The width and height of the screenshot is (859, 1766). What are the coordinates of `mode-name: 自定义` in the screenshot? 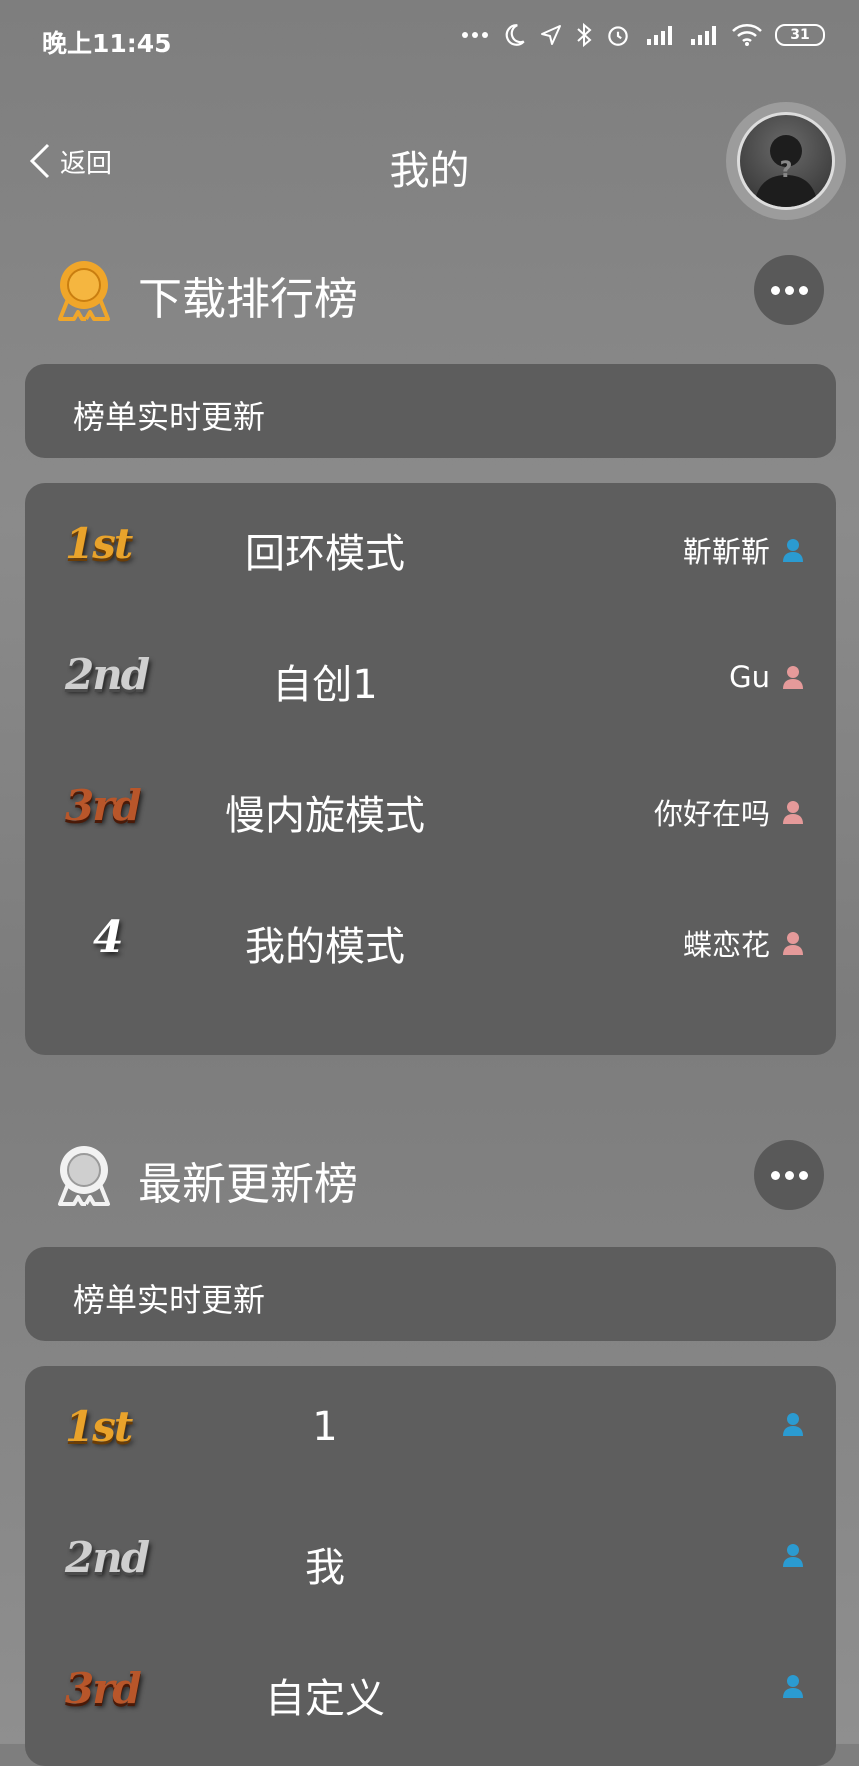 It's located at (325, 1699).